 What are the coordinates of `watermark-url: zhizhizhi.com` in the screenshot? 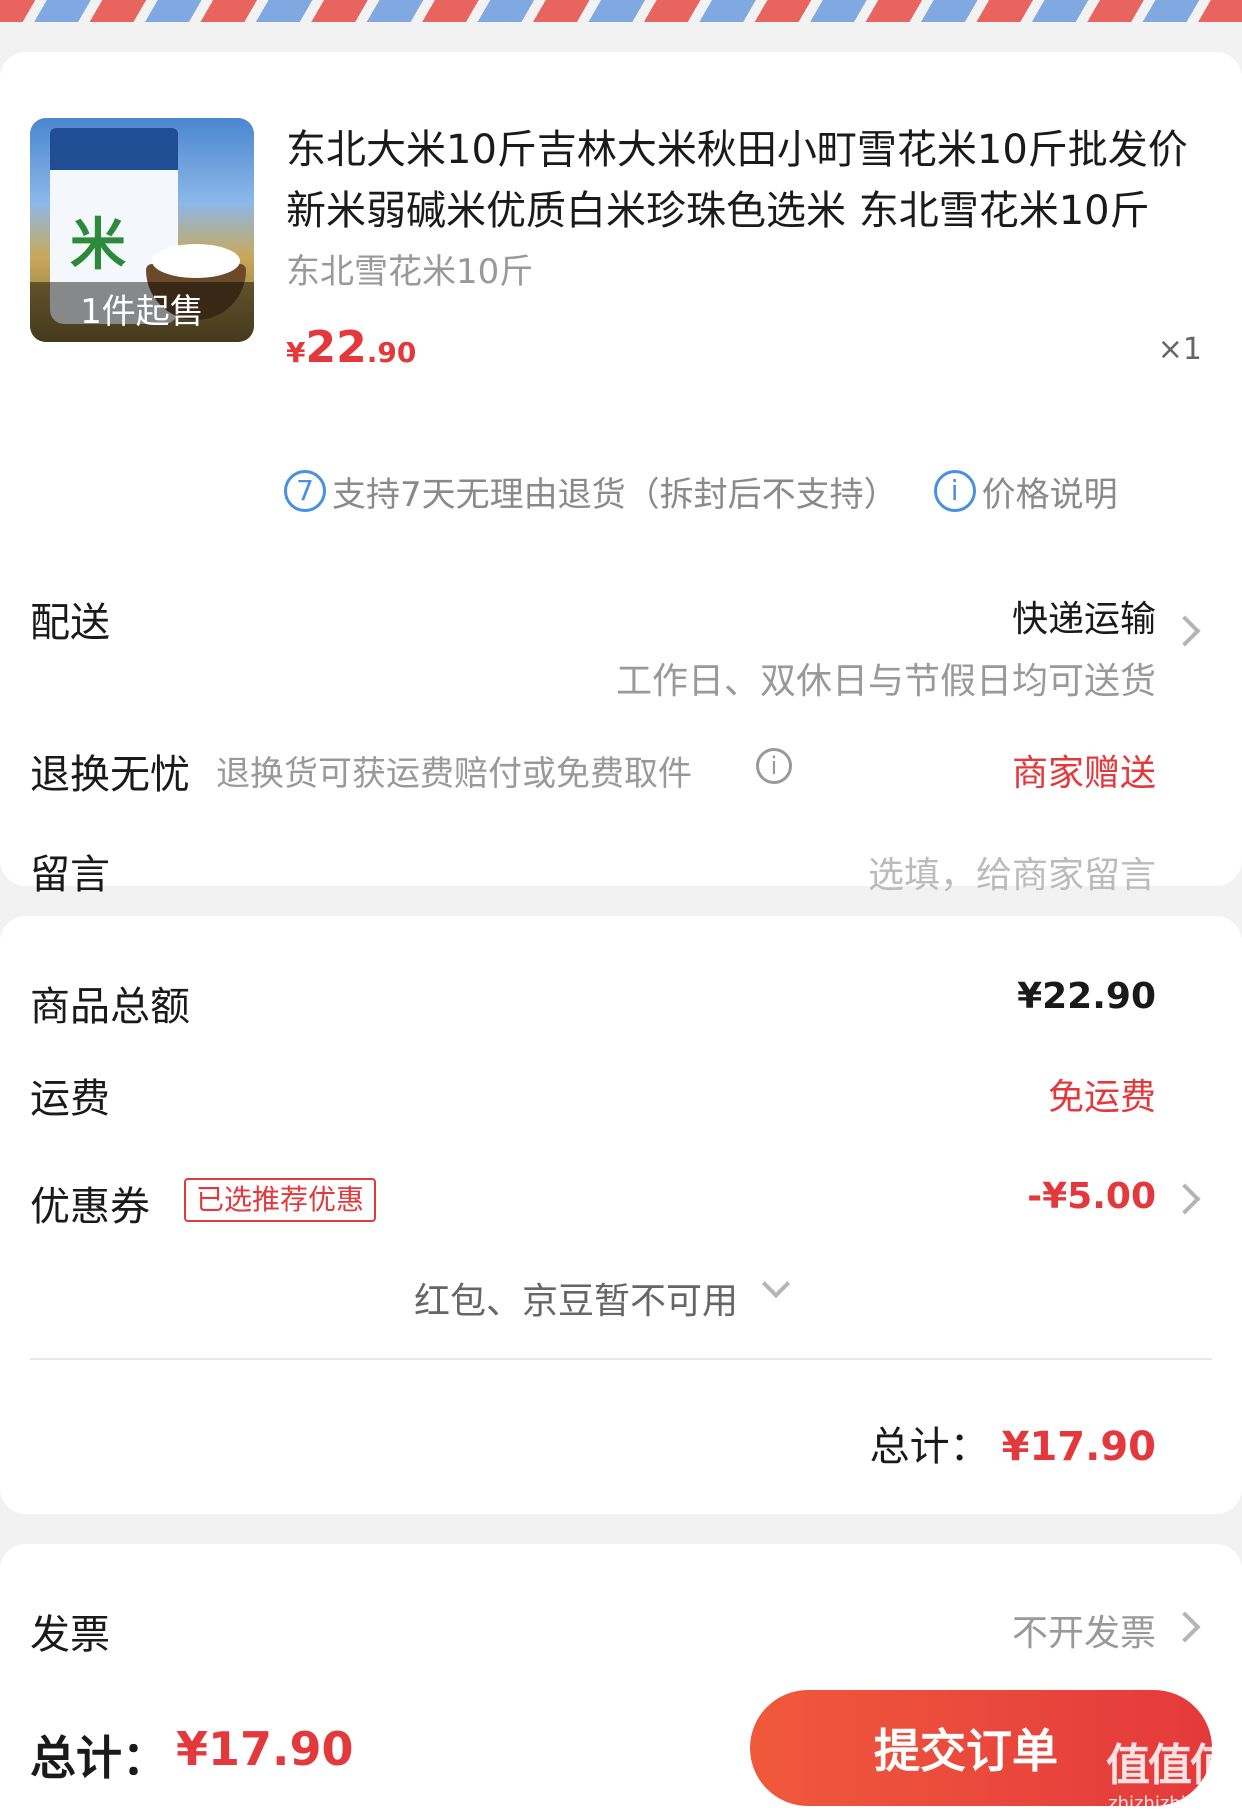 It's located at (1169, 1803).